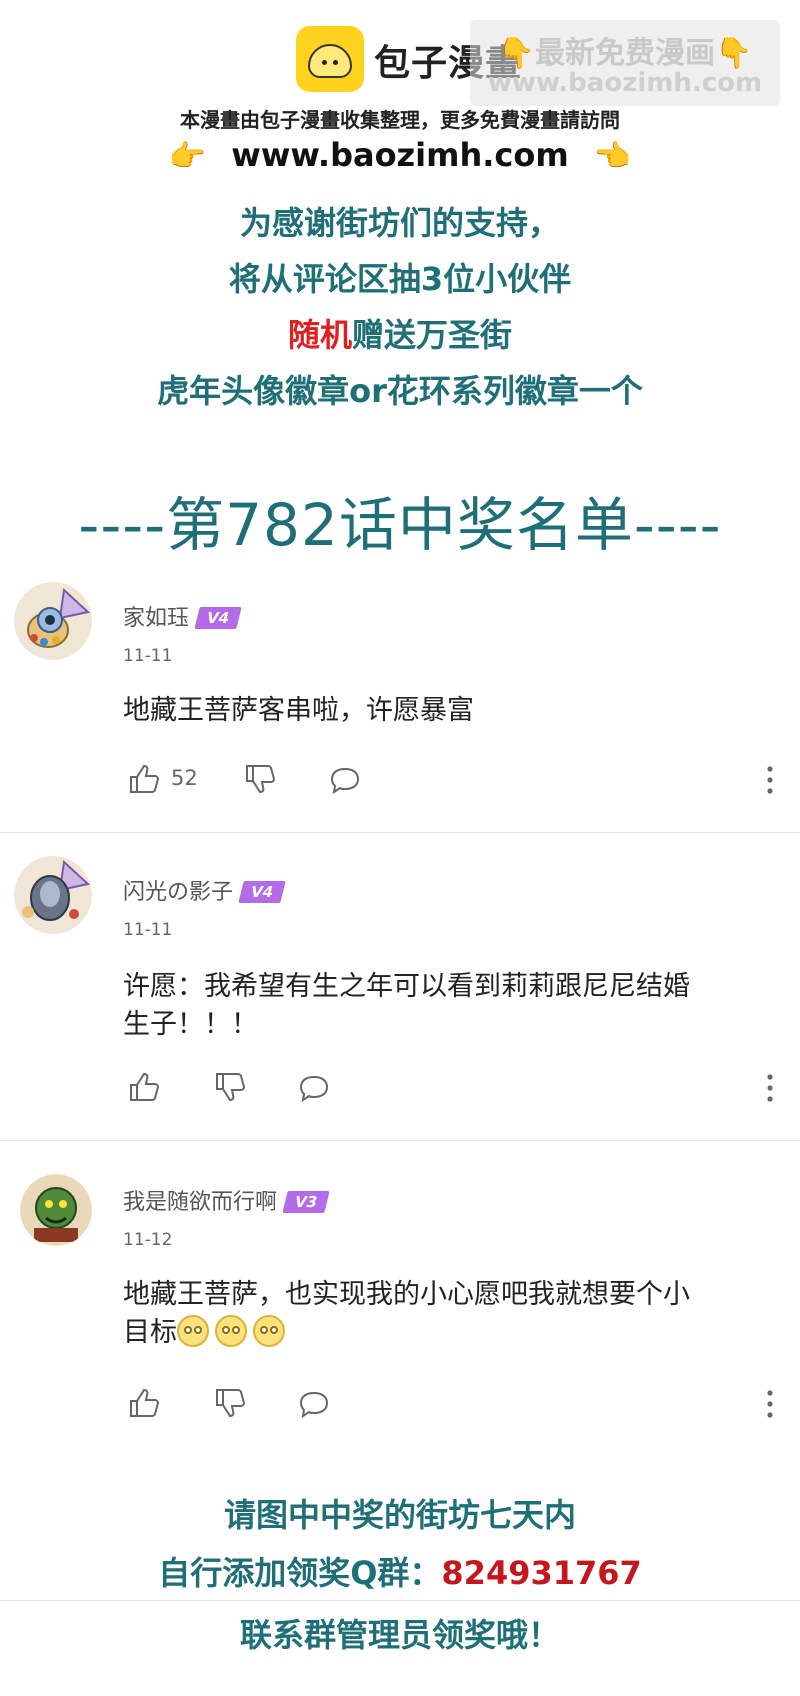  Describe the element at coordinates (300, 1573) in the screenshot. I see `footer-qq-group-label: 自行添加领奖Q群：` at that location.